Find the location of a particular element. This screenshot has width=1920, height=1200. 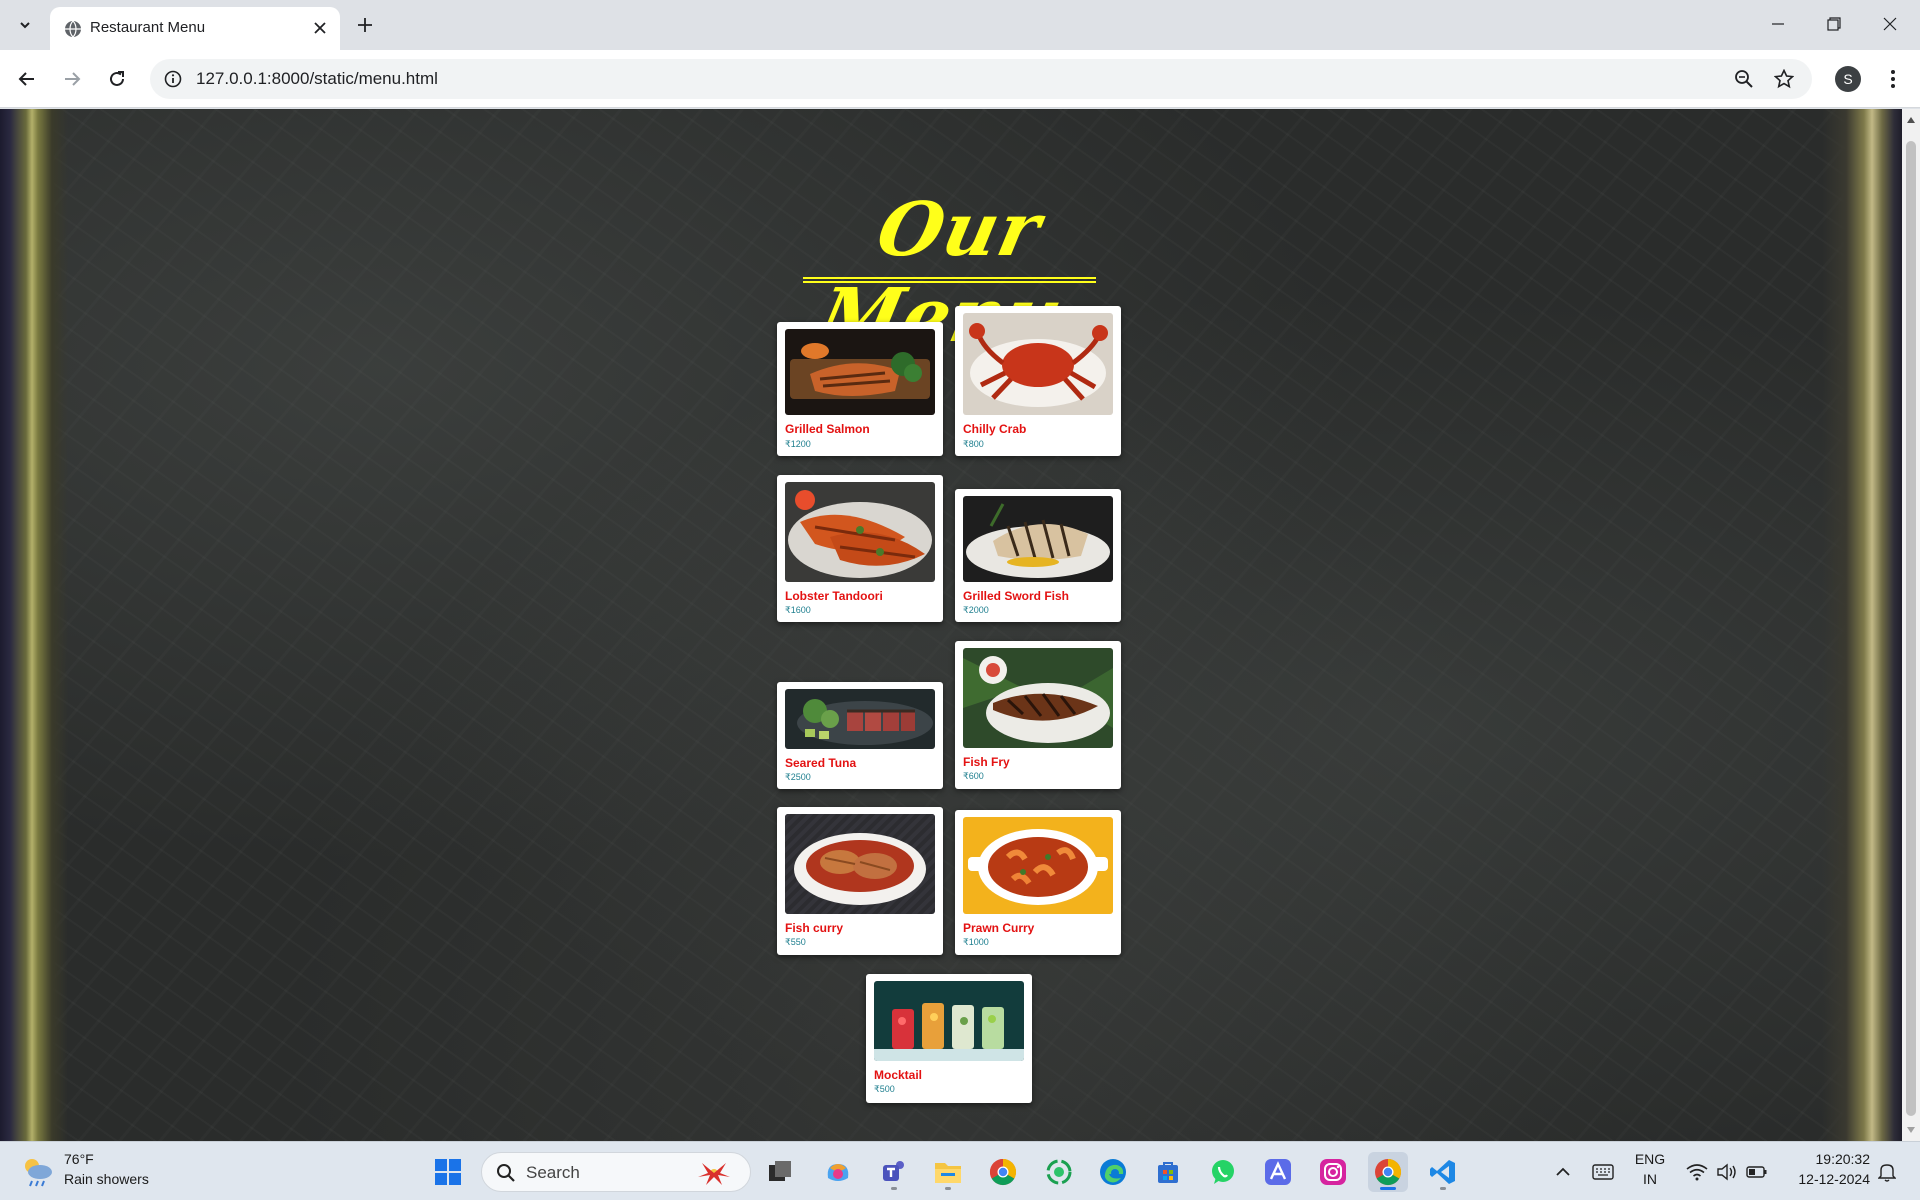

whatsapp-icon is located at coordinates (1223, 1172).